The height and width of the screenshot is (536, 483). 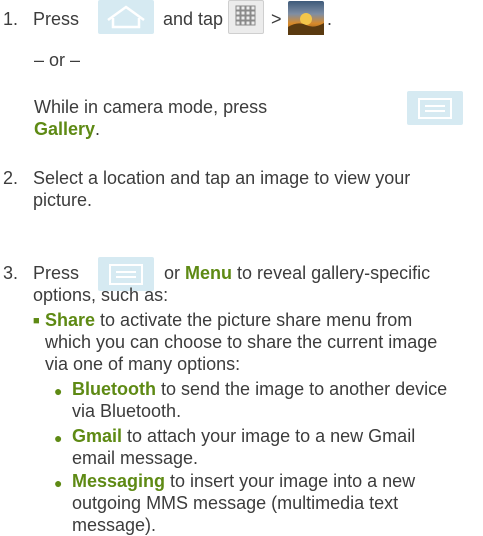 I want to click on gallery-period: ., so click(x=98, y=129).